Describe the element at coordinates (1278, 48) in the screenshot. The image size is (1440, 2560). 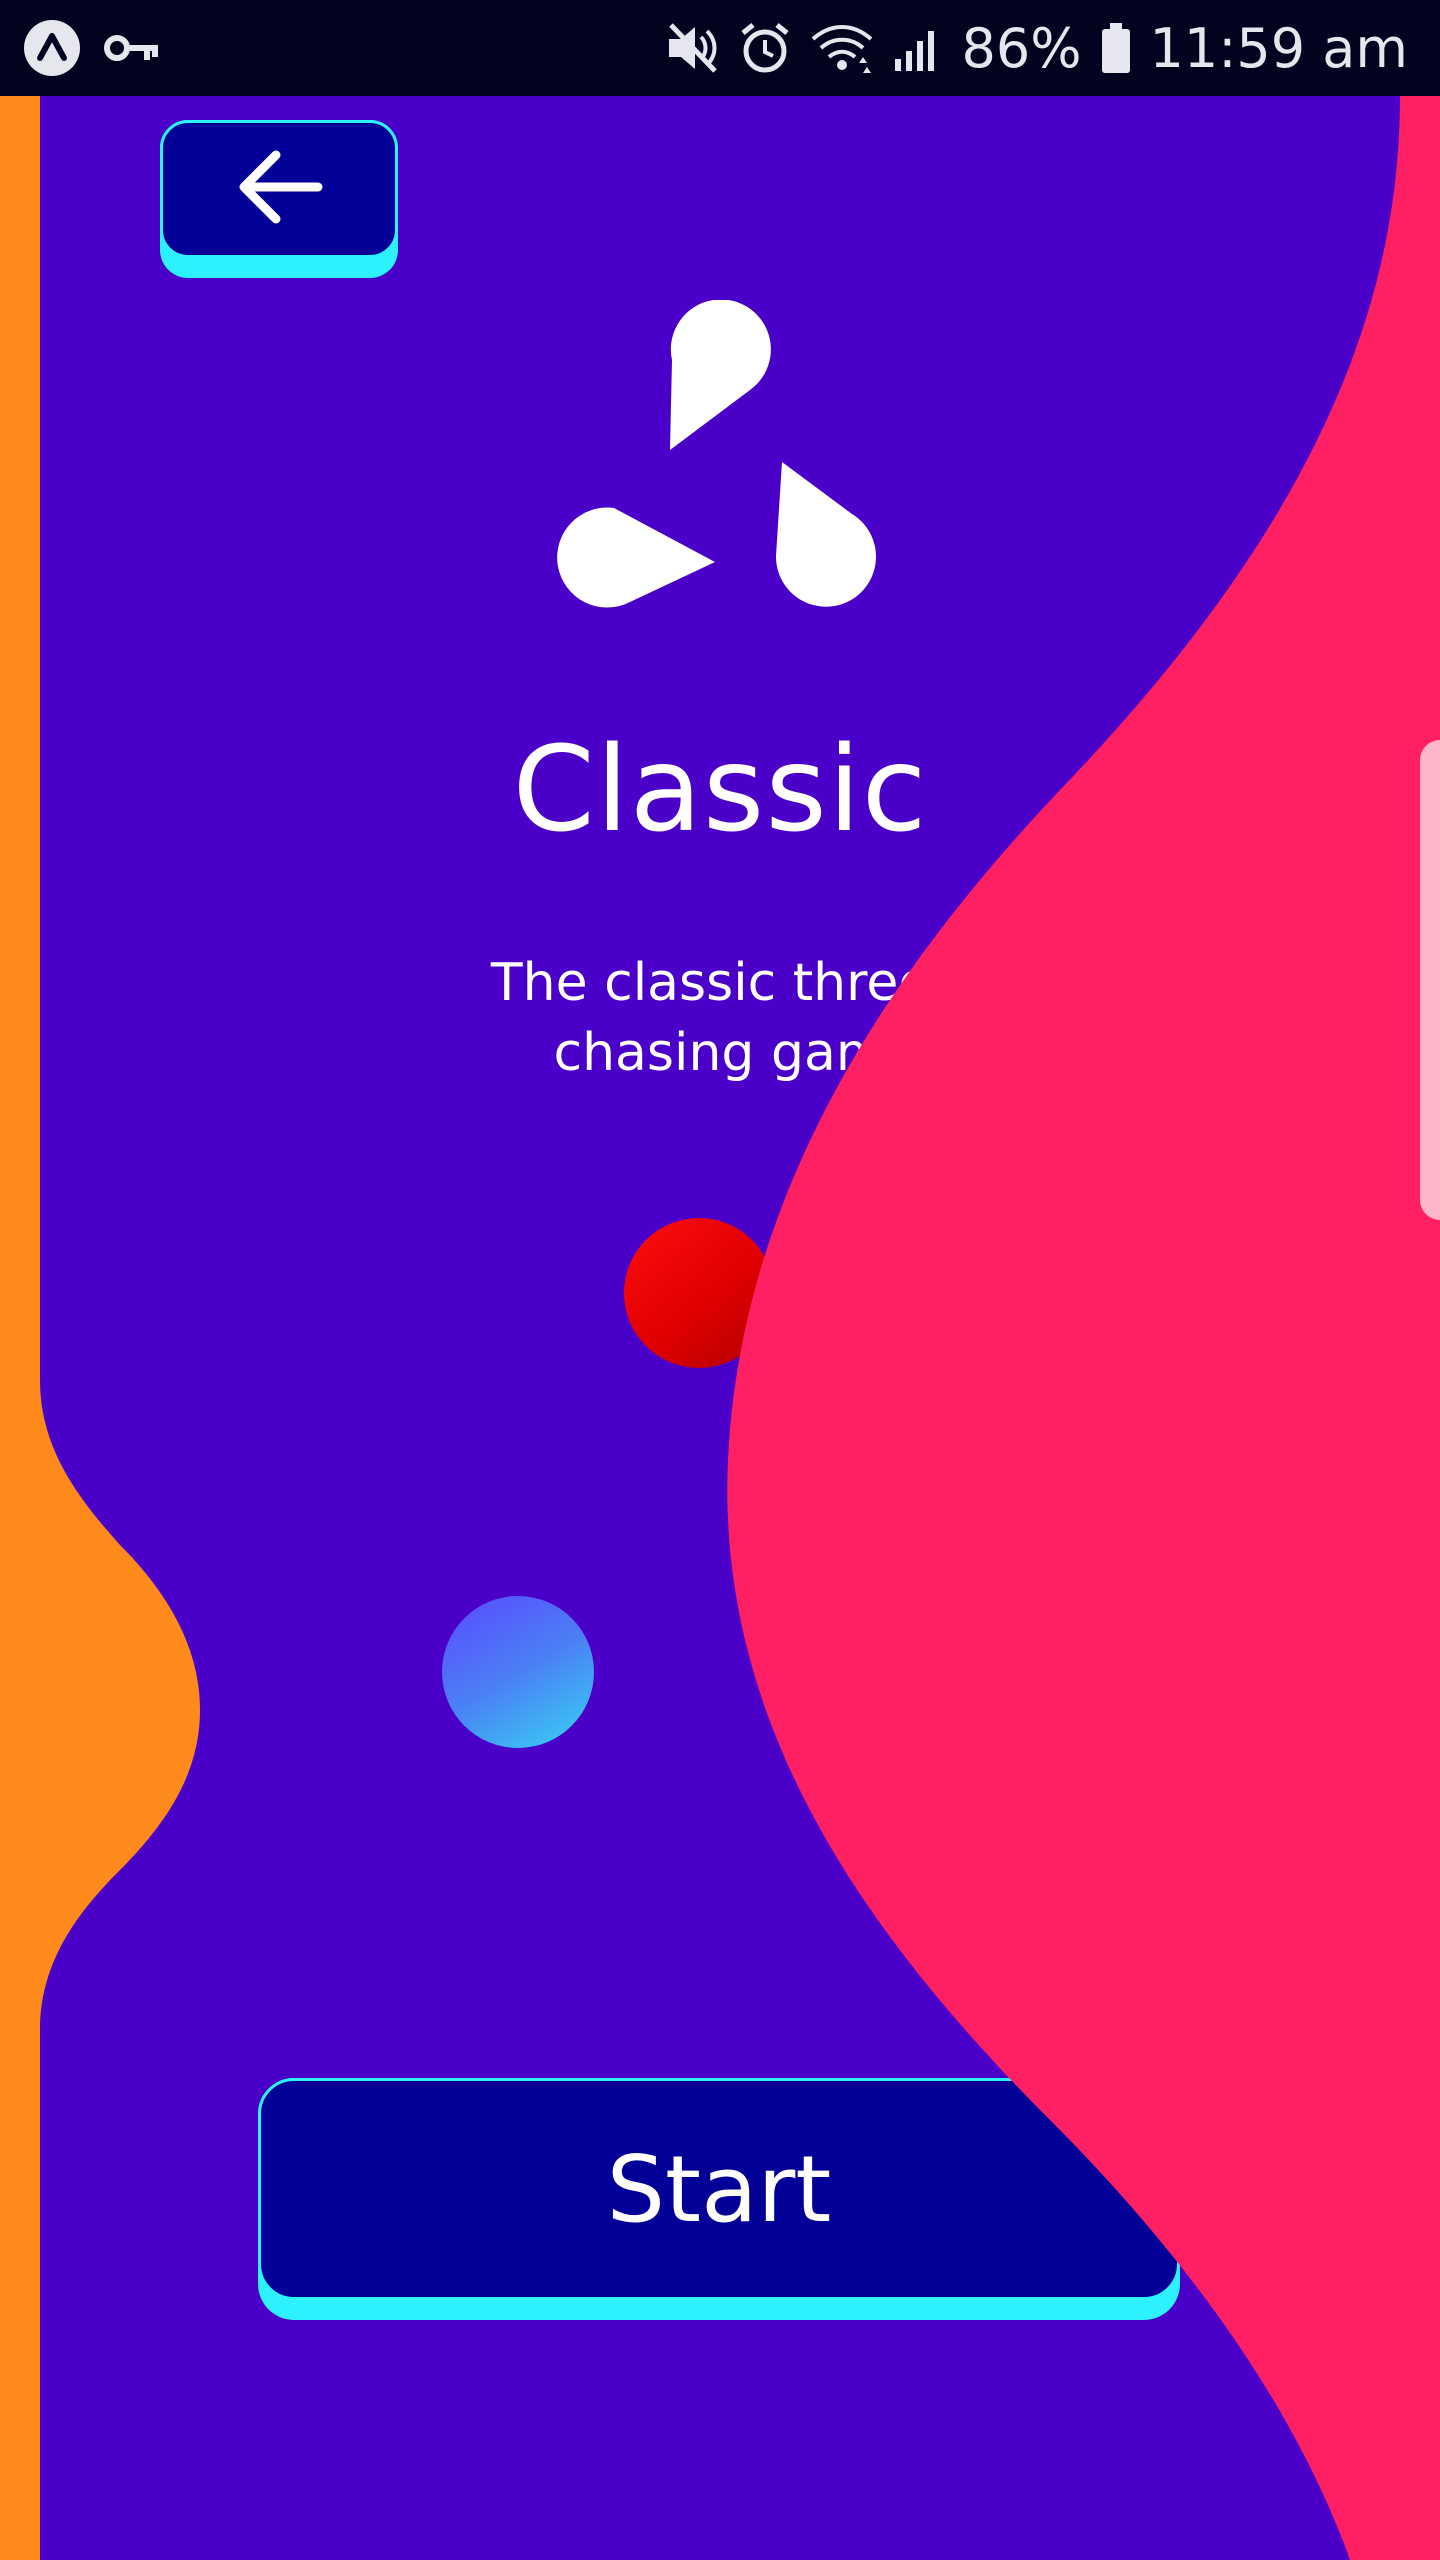
I see `status-time: 11:59 am` at that location.